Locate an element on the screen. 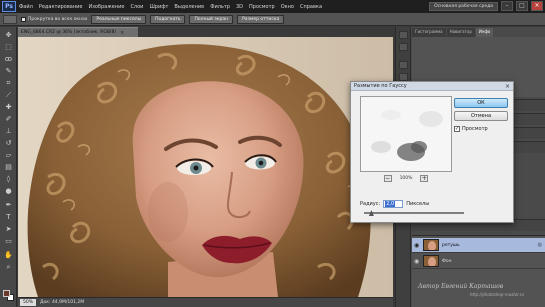 This screenshot has width=545, height=307. shape-icon: ▭ is located at coordinates (8, 241).